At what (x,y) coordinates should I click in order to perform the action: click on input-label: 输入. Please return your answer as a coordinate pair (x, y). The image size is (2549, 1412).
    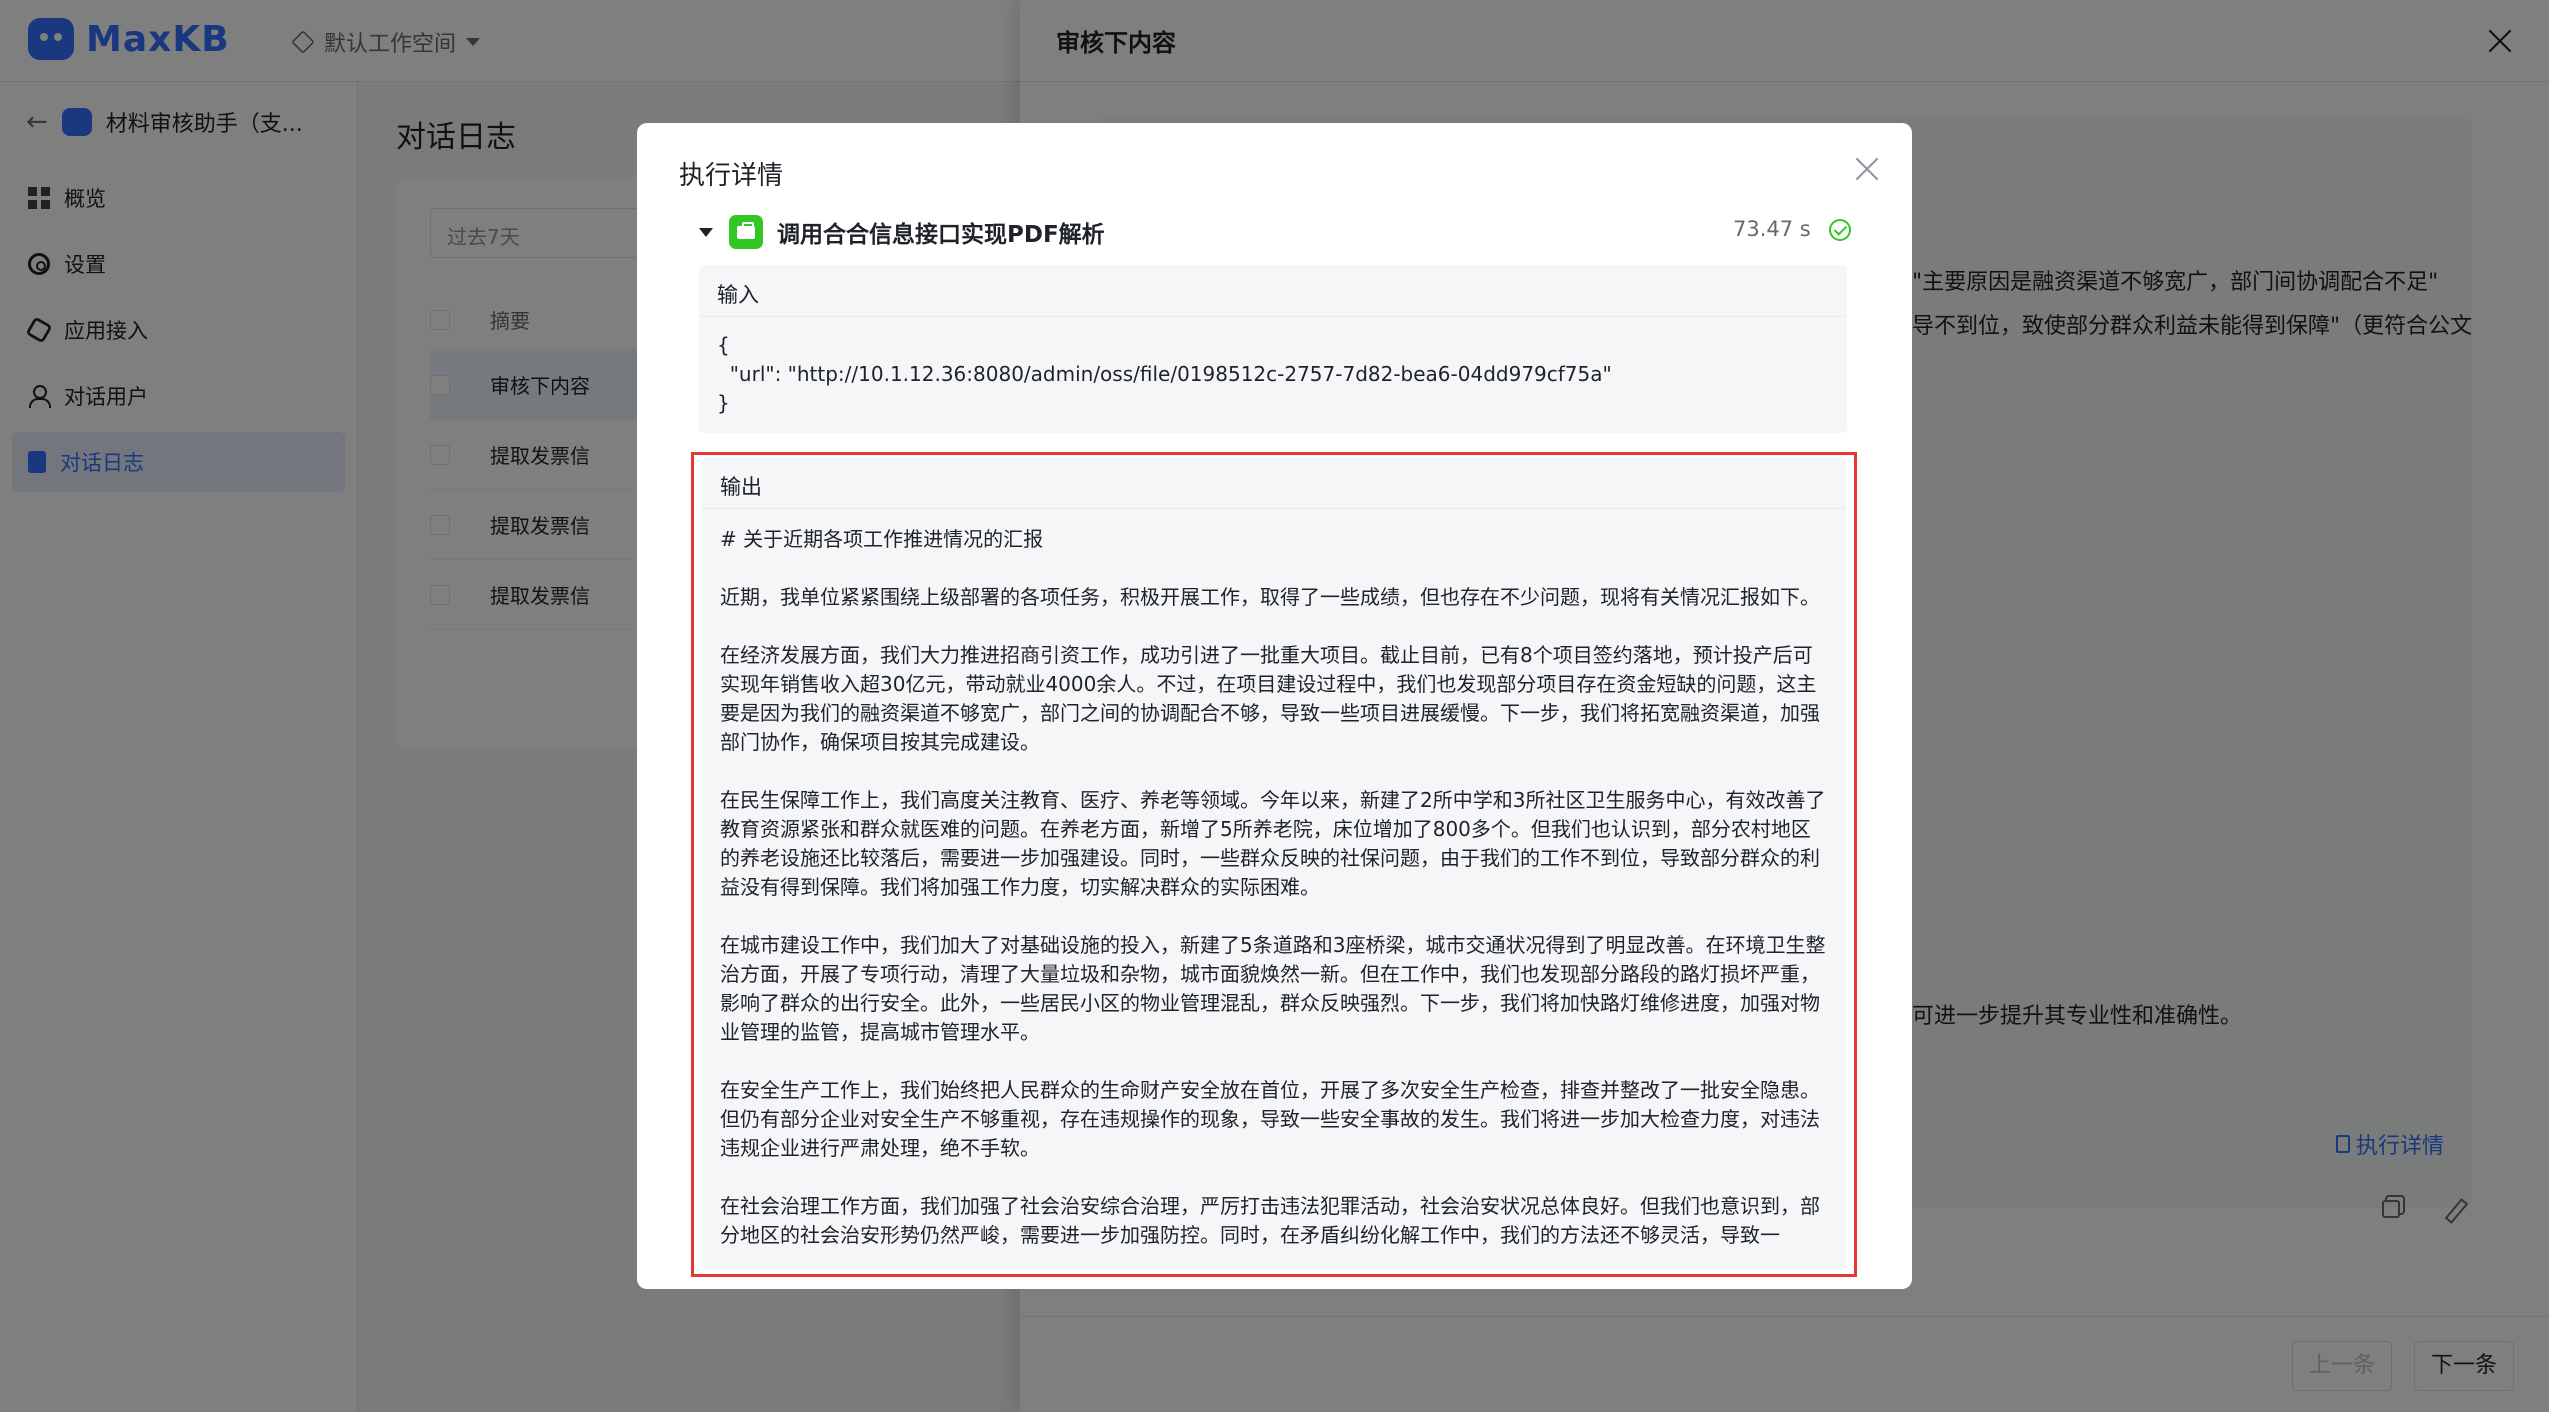
    Looking at the image, I should click on (1273, 291).